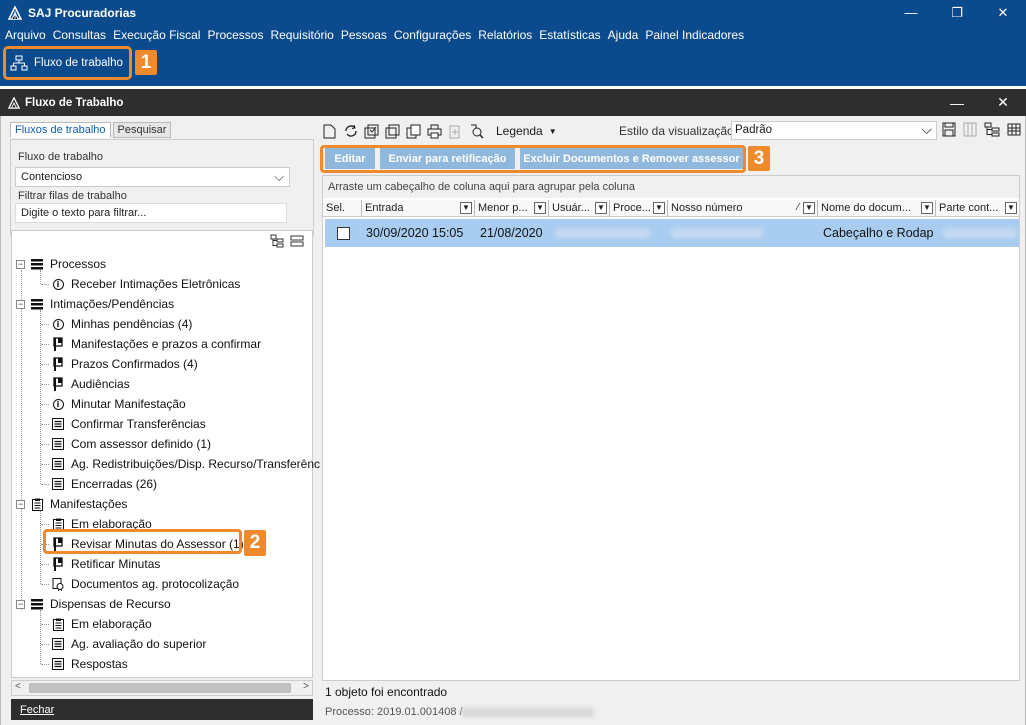 Image resolution: width=1026 pixels, height=725 pixels. What do you see at coordinates (19, 63) in the screenshot?
I see `workflow-icon` at bounding box center [19, 63].